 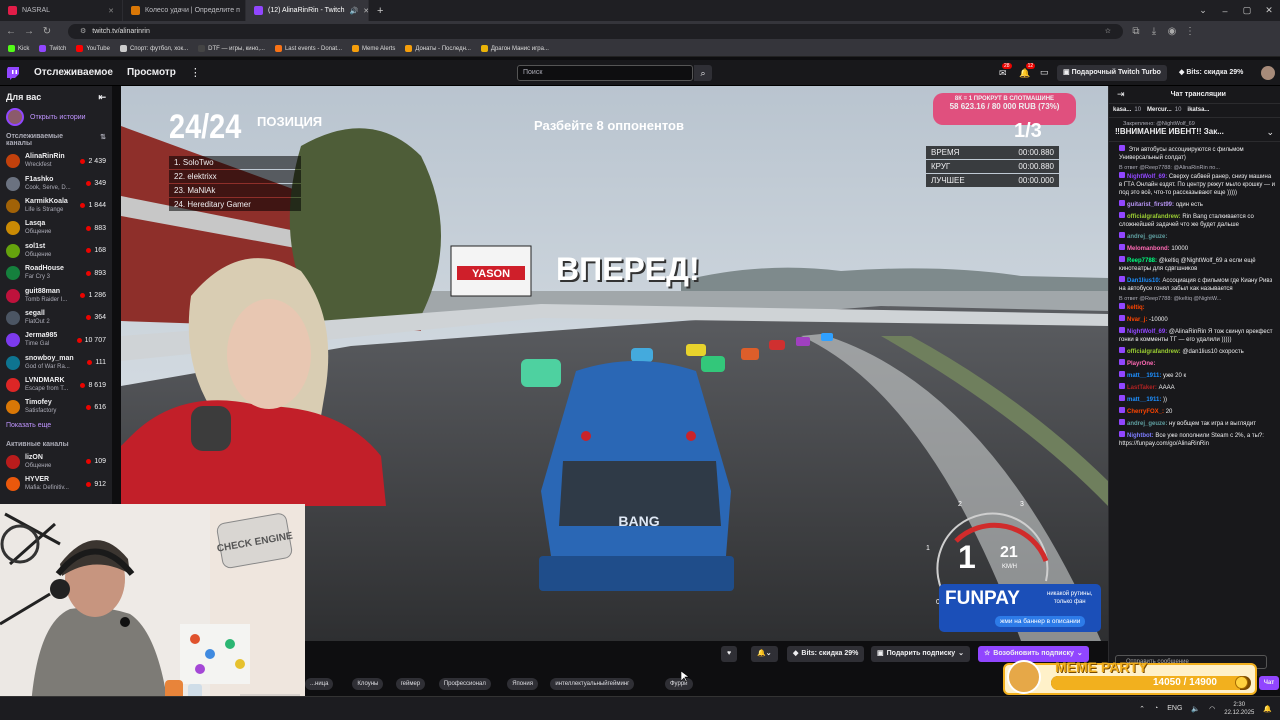 I want to click on top-gifter-chip: Mercur... 10, so click(x=1164, y=110).